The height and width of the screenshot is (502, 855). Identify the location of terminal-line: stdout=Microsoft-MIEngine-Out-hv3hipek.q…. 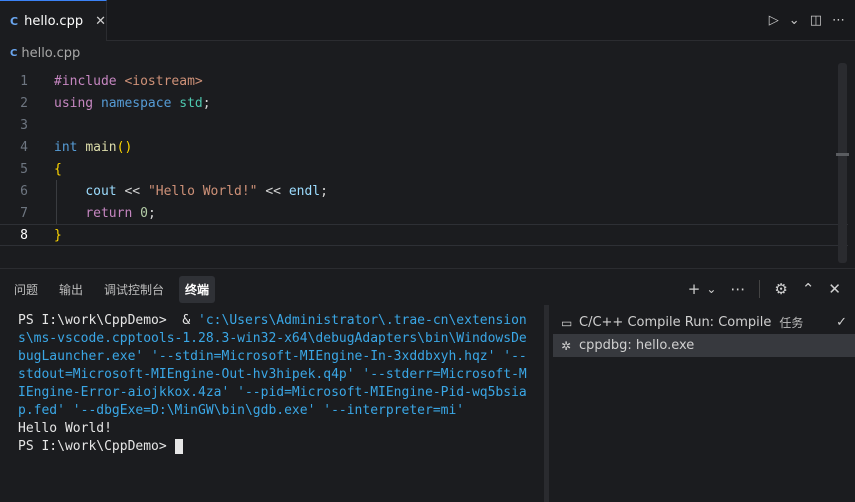
(272, 374).